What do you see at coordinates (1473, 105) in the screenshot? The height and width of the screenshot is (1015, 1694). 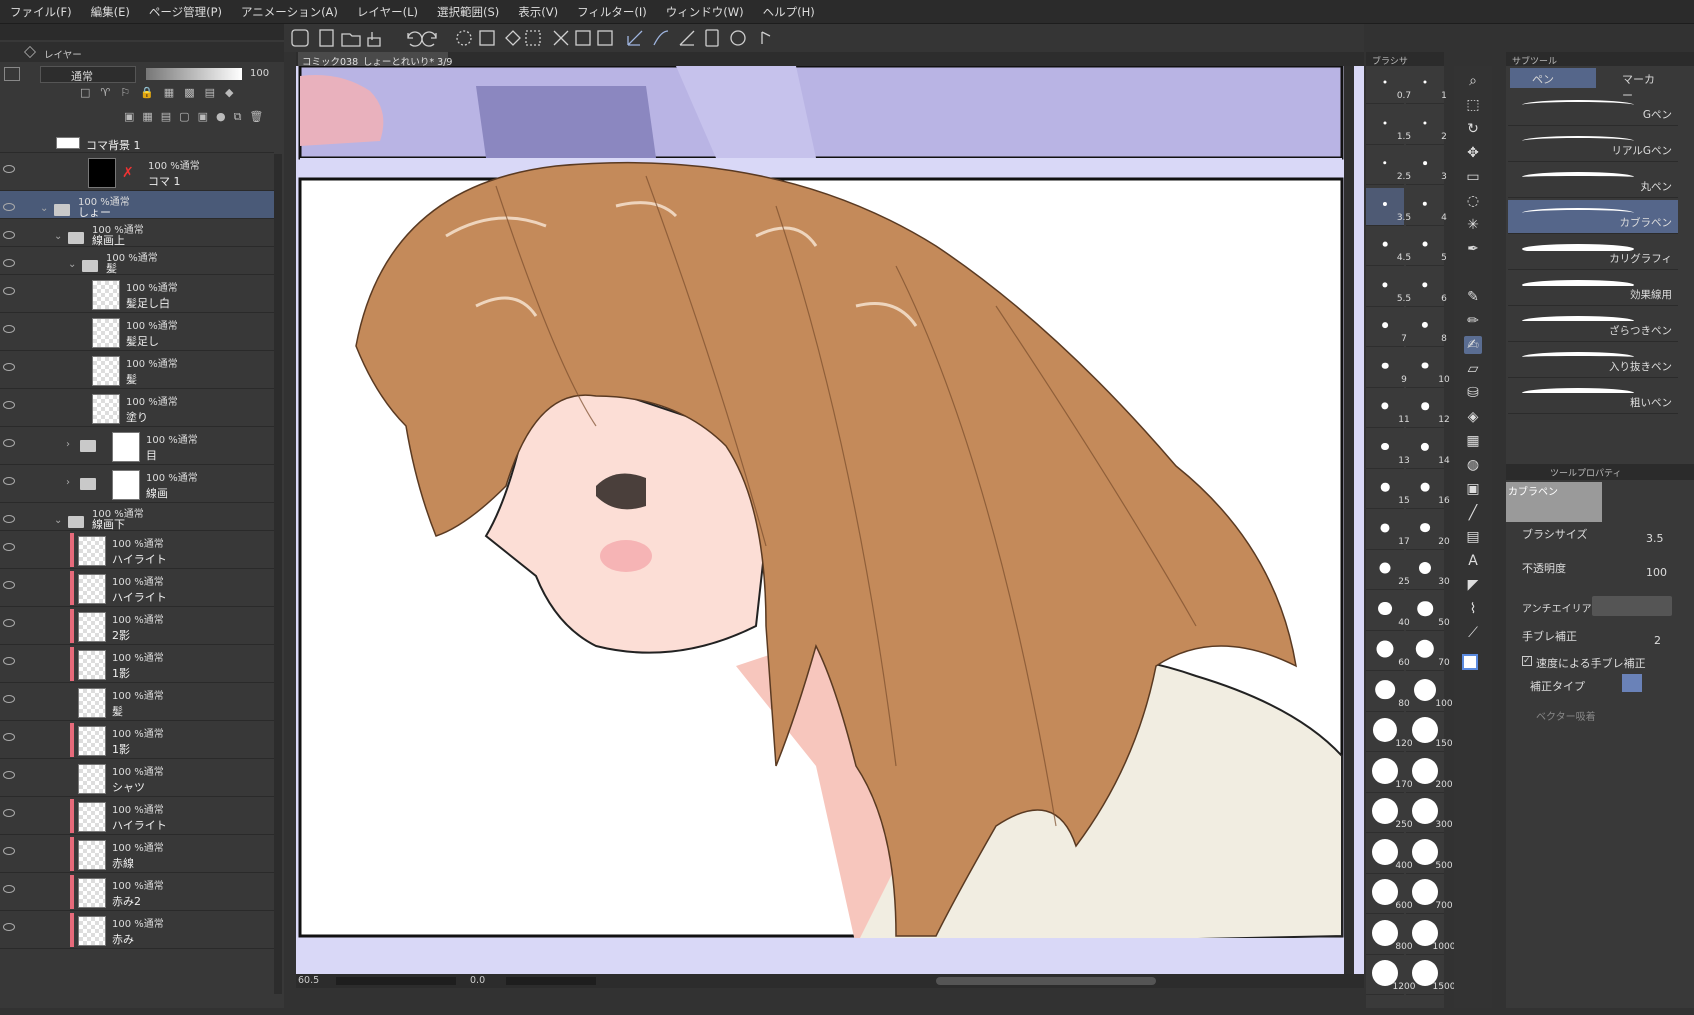 I see `operation-tool-icon: ⬚` at bounding box center [1473, 105].